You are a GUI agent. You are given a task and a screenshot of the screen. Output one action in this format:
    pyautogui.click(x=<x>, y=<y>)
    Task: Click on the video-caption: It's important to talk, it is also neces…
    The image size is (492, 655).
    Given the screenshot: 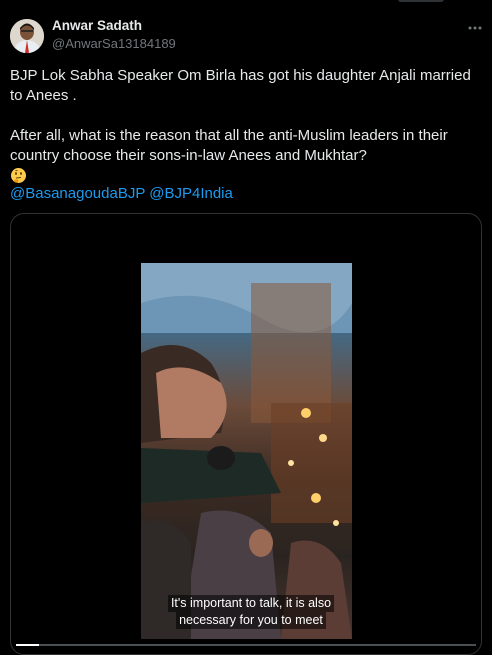 What is the action you would take?
    pyautogui.click(x=251, y=612)
    